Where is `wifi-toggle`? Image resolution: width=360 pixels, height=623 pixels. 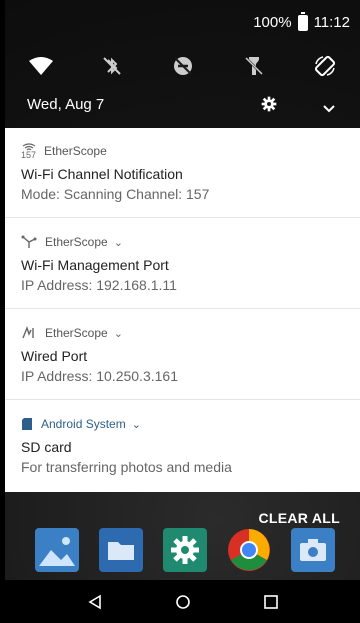
wifi-toggle is located at coordinates (41, 66).